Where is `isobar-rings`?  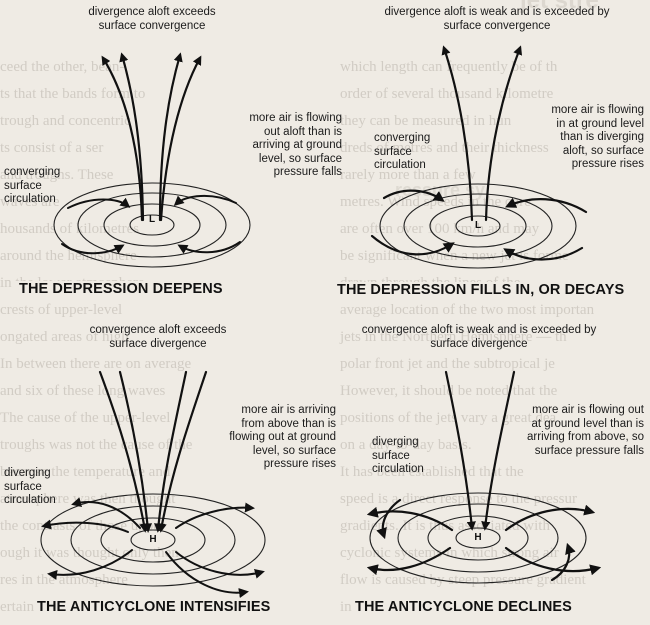 isobar-rings is located at coordinates (152, 225).